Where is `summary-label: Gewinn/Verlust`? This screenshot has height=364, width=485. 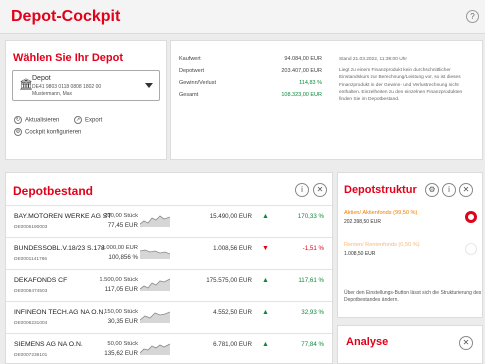
summary-label: Gewinn/Verlust is located at coordinates (197, 83).